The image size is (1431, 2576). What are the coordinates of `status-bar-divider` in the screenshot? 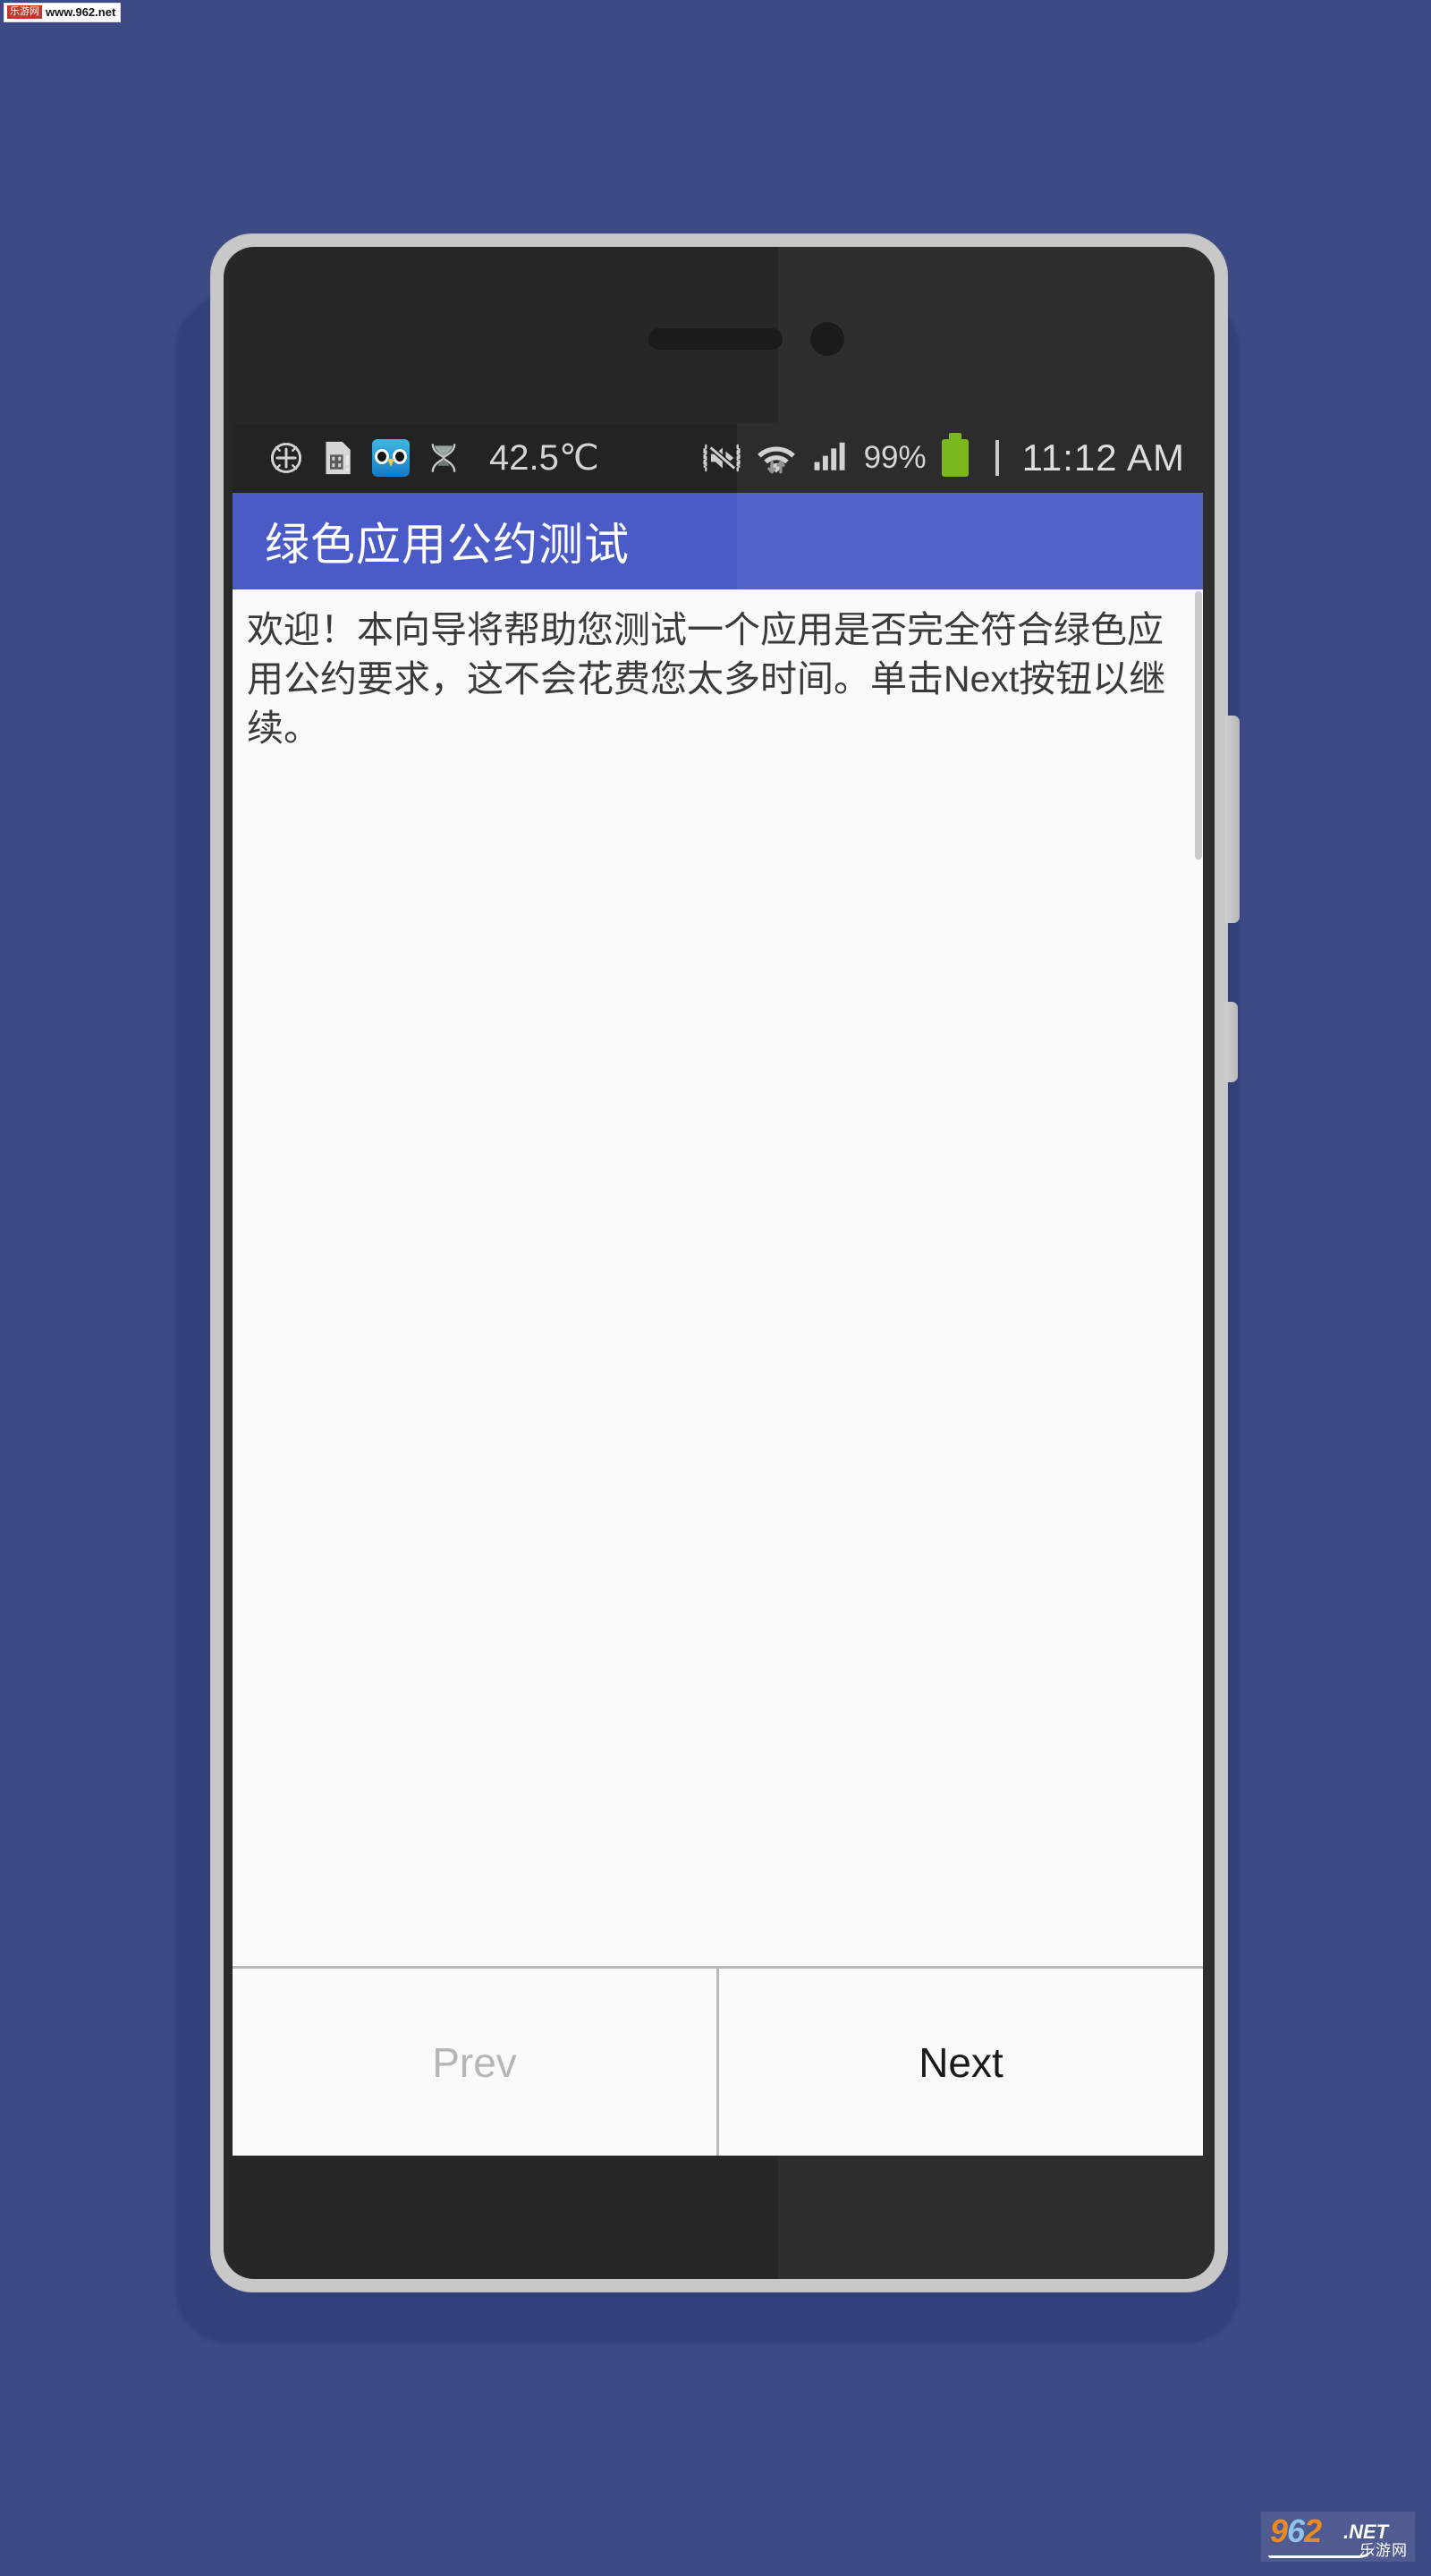 It's located at (997, 458).